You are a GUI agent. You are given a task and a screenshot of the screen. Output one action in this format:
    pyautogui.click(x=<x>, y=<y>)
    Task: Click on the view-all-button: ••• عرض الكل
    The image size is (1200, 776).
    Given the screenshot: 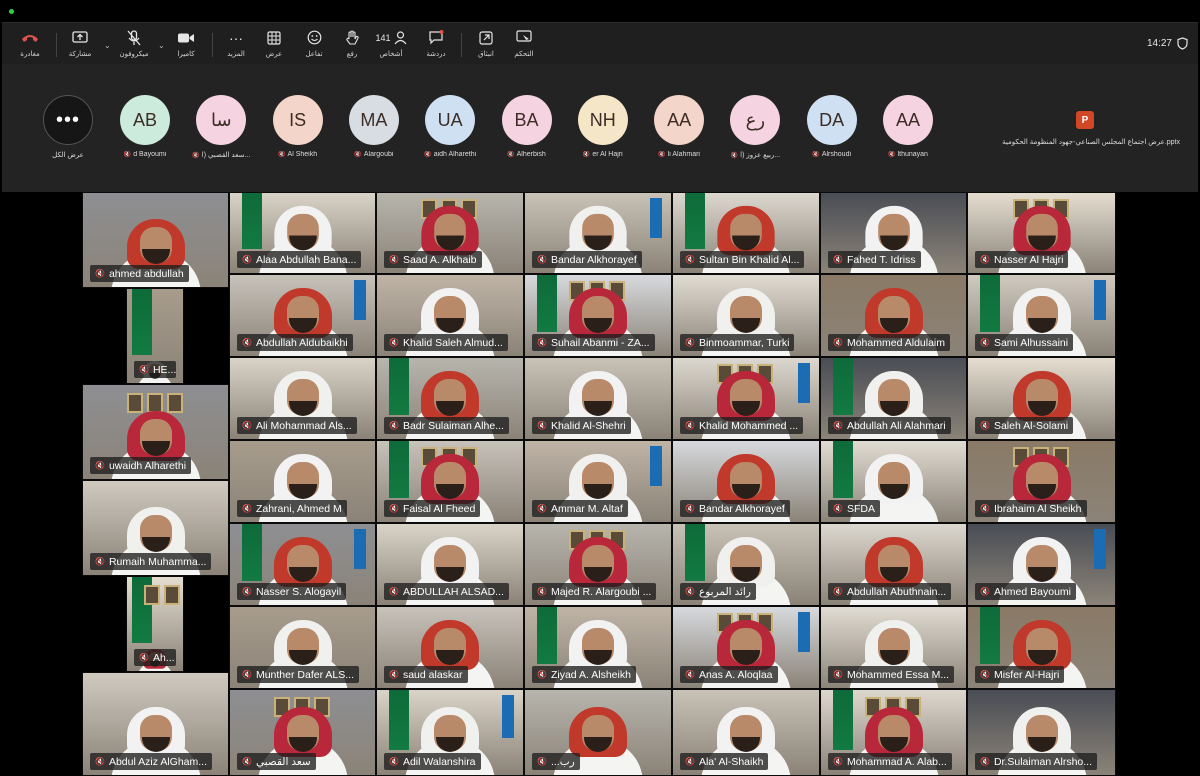 What is the action you would take?
    pyautogui.click(x=68, y=130)
    